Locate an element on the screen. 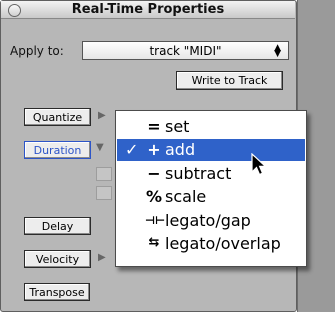 This screenshot has height=321, width=335. menu-item-label: set is located at coordinates (177, 126).